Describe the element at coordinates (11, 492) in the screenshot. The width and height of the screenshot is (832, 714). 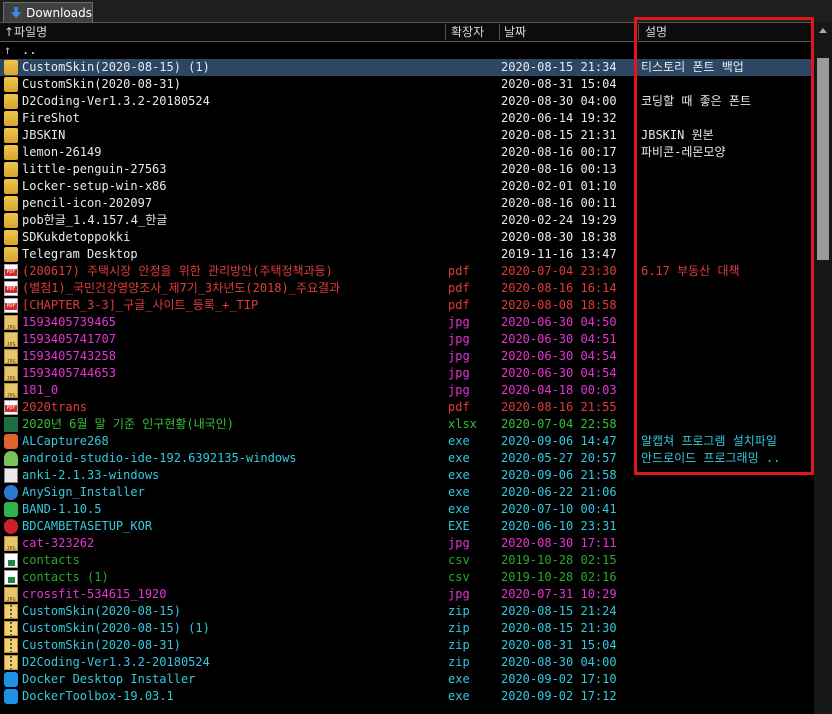
I see `blue-icon` at that location.